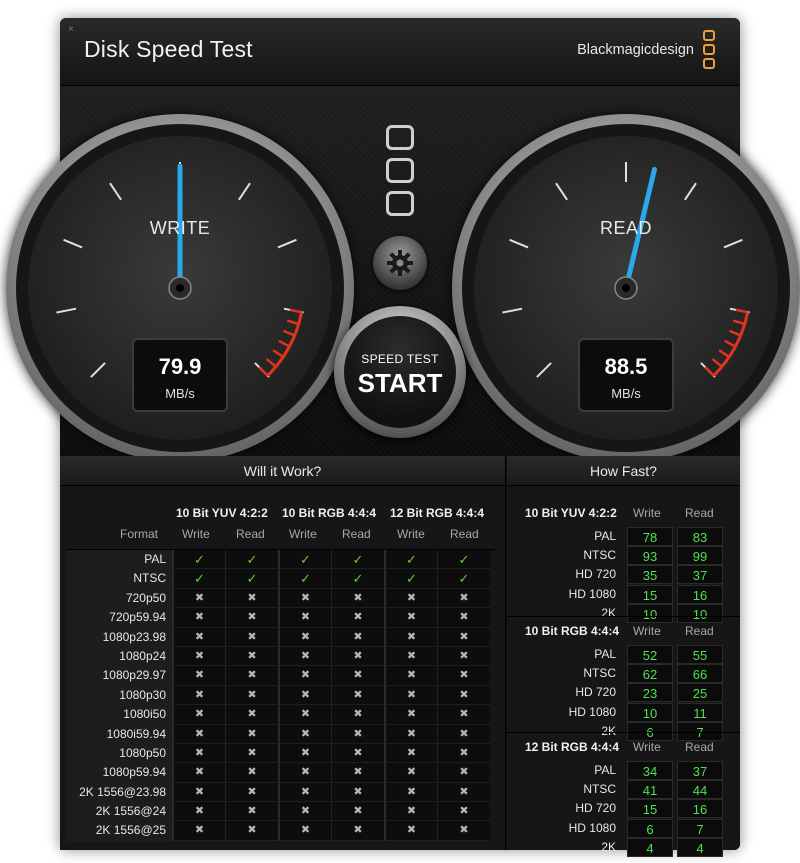  I want to click on gear-icon, so click(400, 263).